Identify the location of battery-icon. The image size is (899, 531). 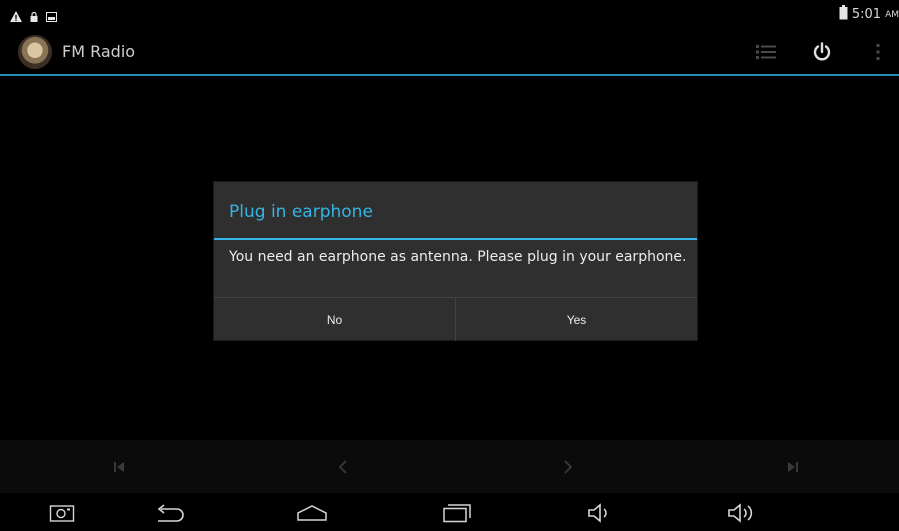
(843, 14).